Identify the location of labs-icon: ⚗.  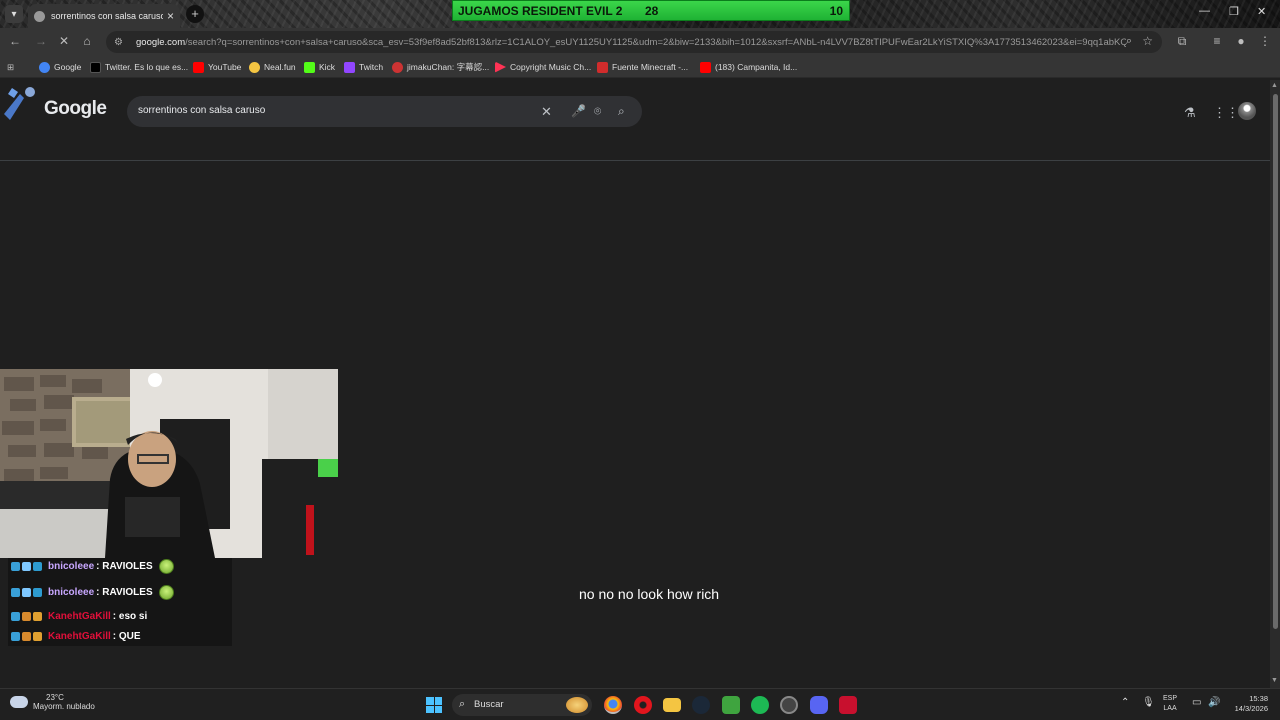
(1190, 113).